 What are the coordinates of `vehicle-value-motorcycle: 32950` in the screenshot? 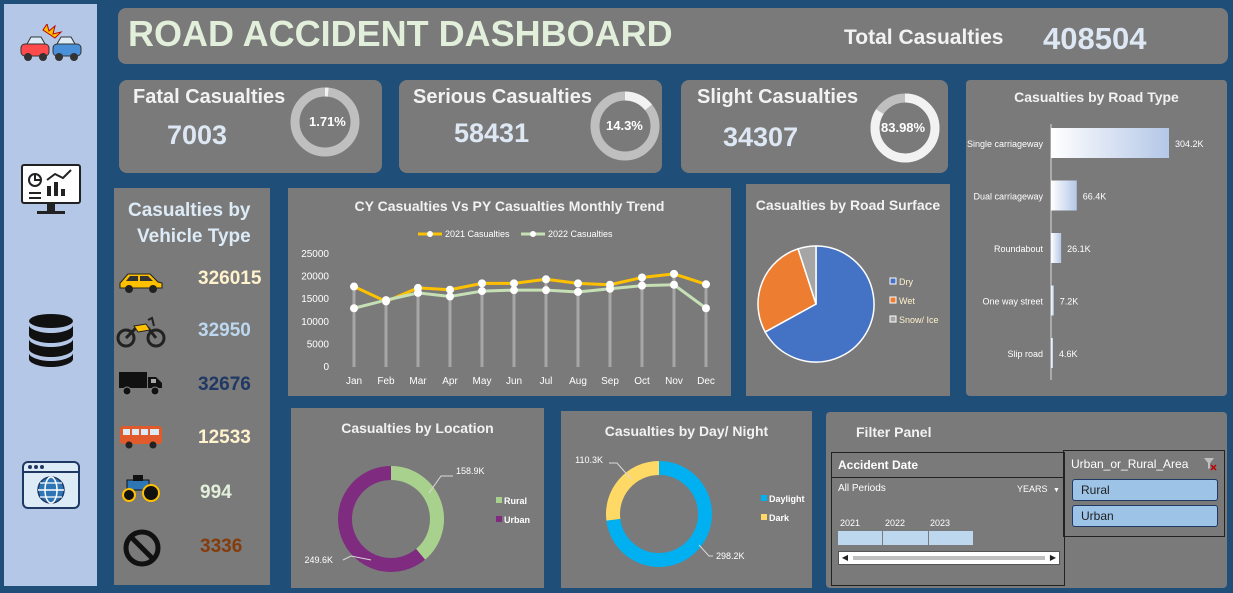 It's located at (224, 330).